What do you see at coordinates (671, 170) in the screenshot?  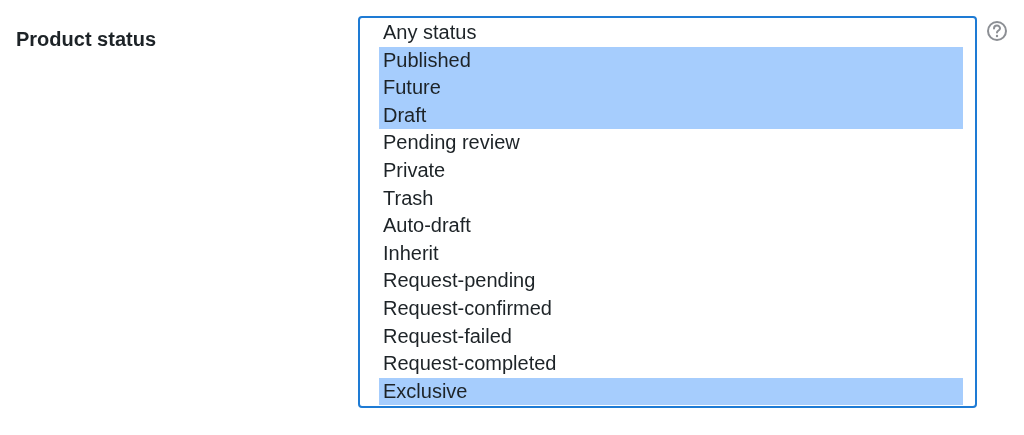 I see `list-option: Private` at bounding box center [671, 170].